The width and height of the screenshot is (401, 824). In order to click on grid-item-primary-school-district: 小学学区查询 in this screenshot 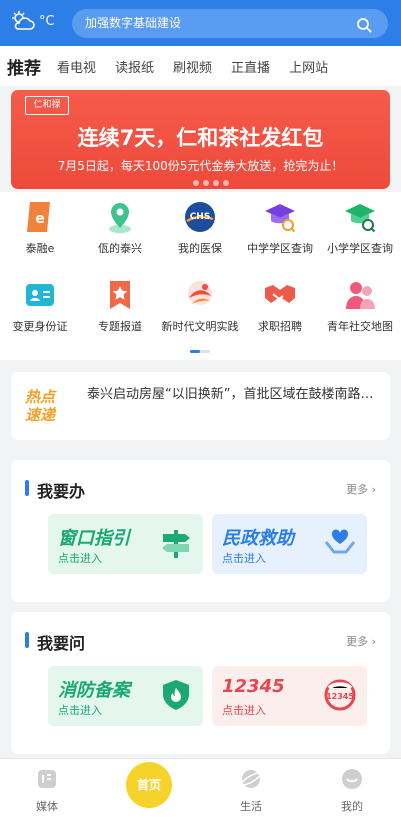, I will do `click(360, 228)`.